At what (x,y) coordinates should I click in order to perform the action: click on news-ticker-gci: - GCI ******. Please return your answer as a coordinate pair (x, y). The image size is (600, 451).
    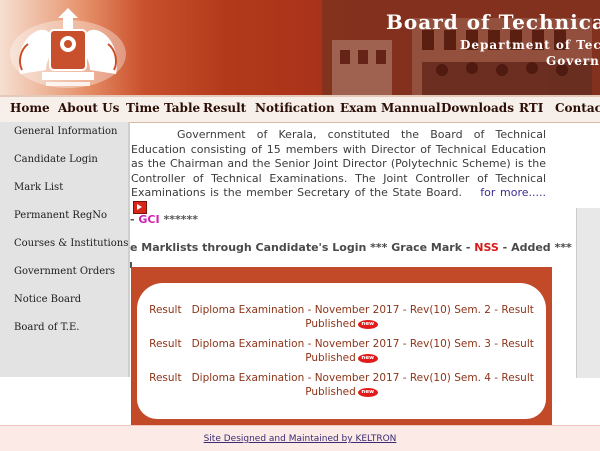
    Looking at the image, I should click on (164, 219).